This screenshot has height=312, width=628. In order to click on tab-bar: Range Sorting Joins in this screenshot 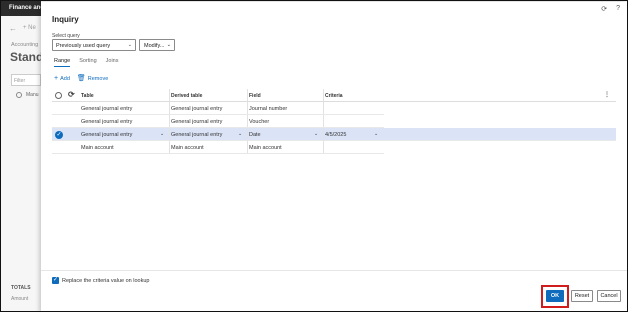, I will do `click(86, 62)`.